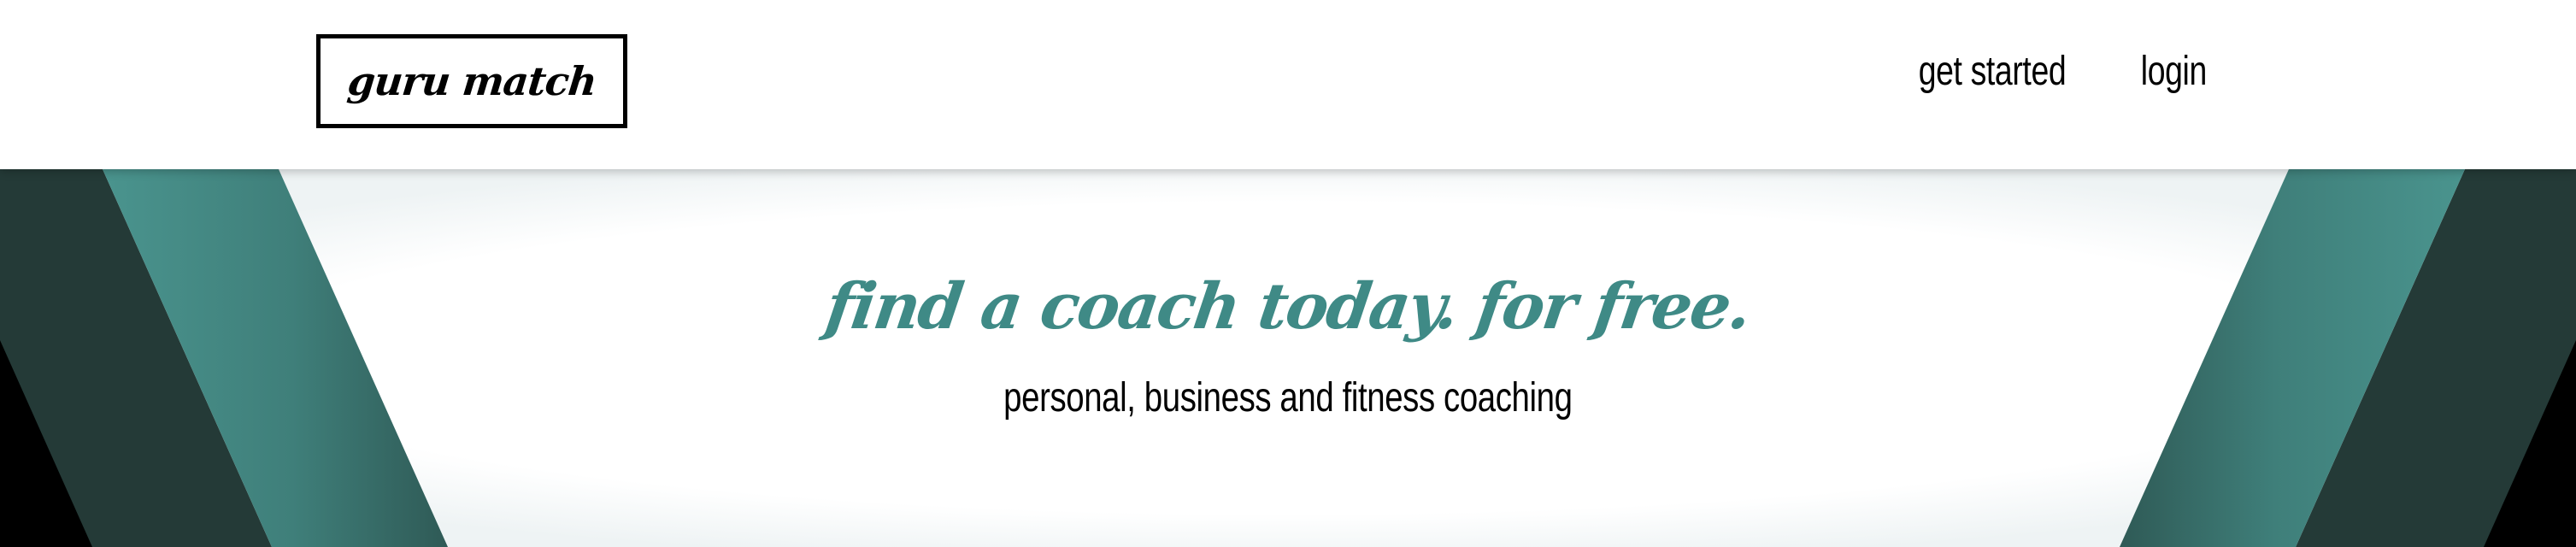  What do you see at coordinates (2174, 71) in the screenshot?
I see `login-link: login` at bounding box center [2174, 71].